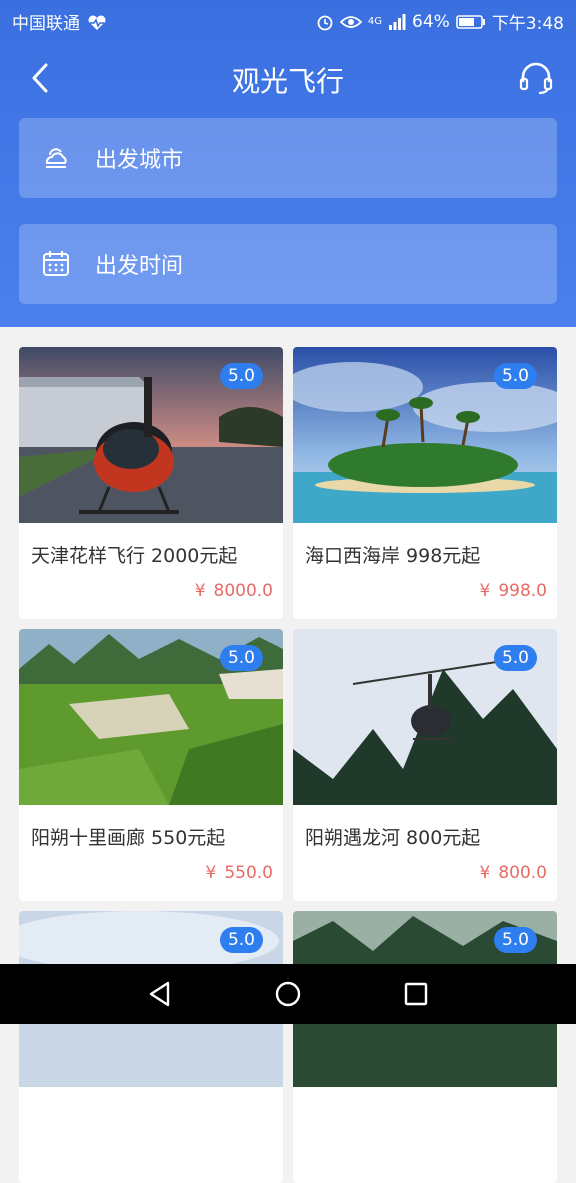  I want to click on product-card: 5.0 阳朔十里画廊 550元起 ¥550.0, so click(151, 765).